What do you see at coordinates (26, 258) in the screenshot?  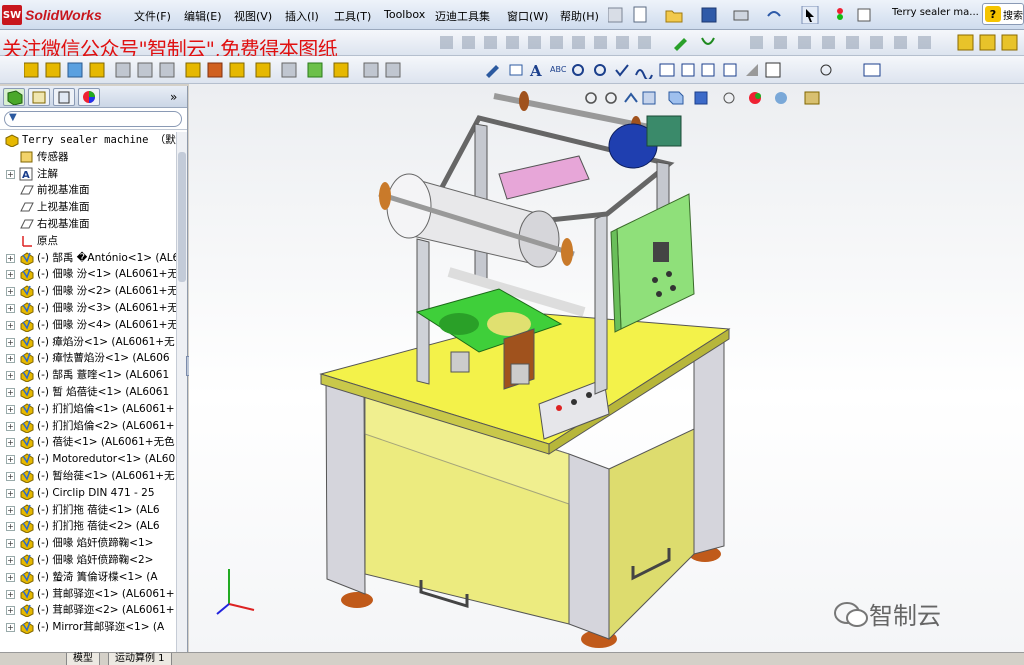 I see `part-icon` at bounding box center [26, 258].